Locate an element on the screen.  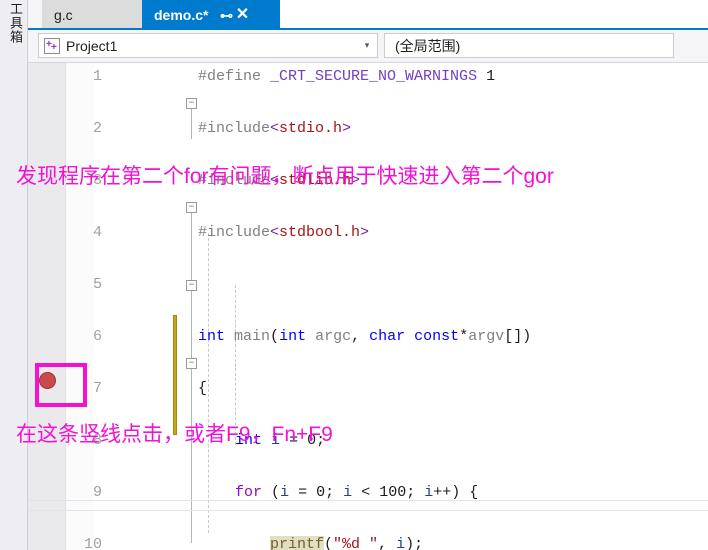
line-text: for (i = 0; i < 100; i++) { is located at coordinates (357, 492).